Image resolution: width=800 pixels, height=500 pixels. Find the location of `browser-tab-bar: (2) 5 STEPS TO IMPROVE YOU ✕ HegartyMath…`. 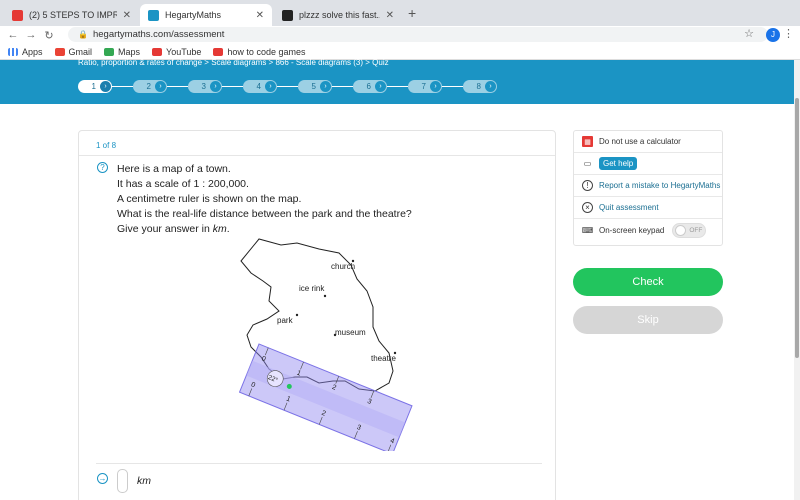

browser-tab-bar: (2) 5 STEPS TO IMPROVE YOU ✕ HegartyMath… is located at coordinates (400, 13).